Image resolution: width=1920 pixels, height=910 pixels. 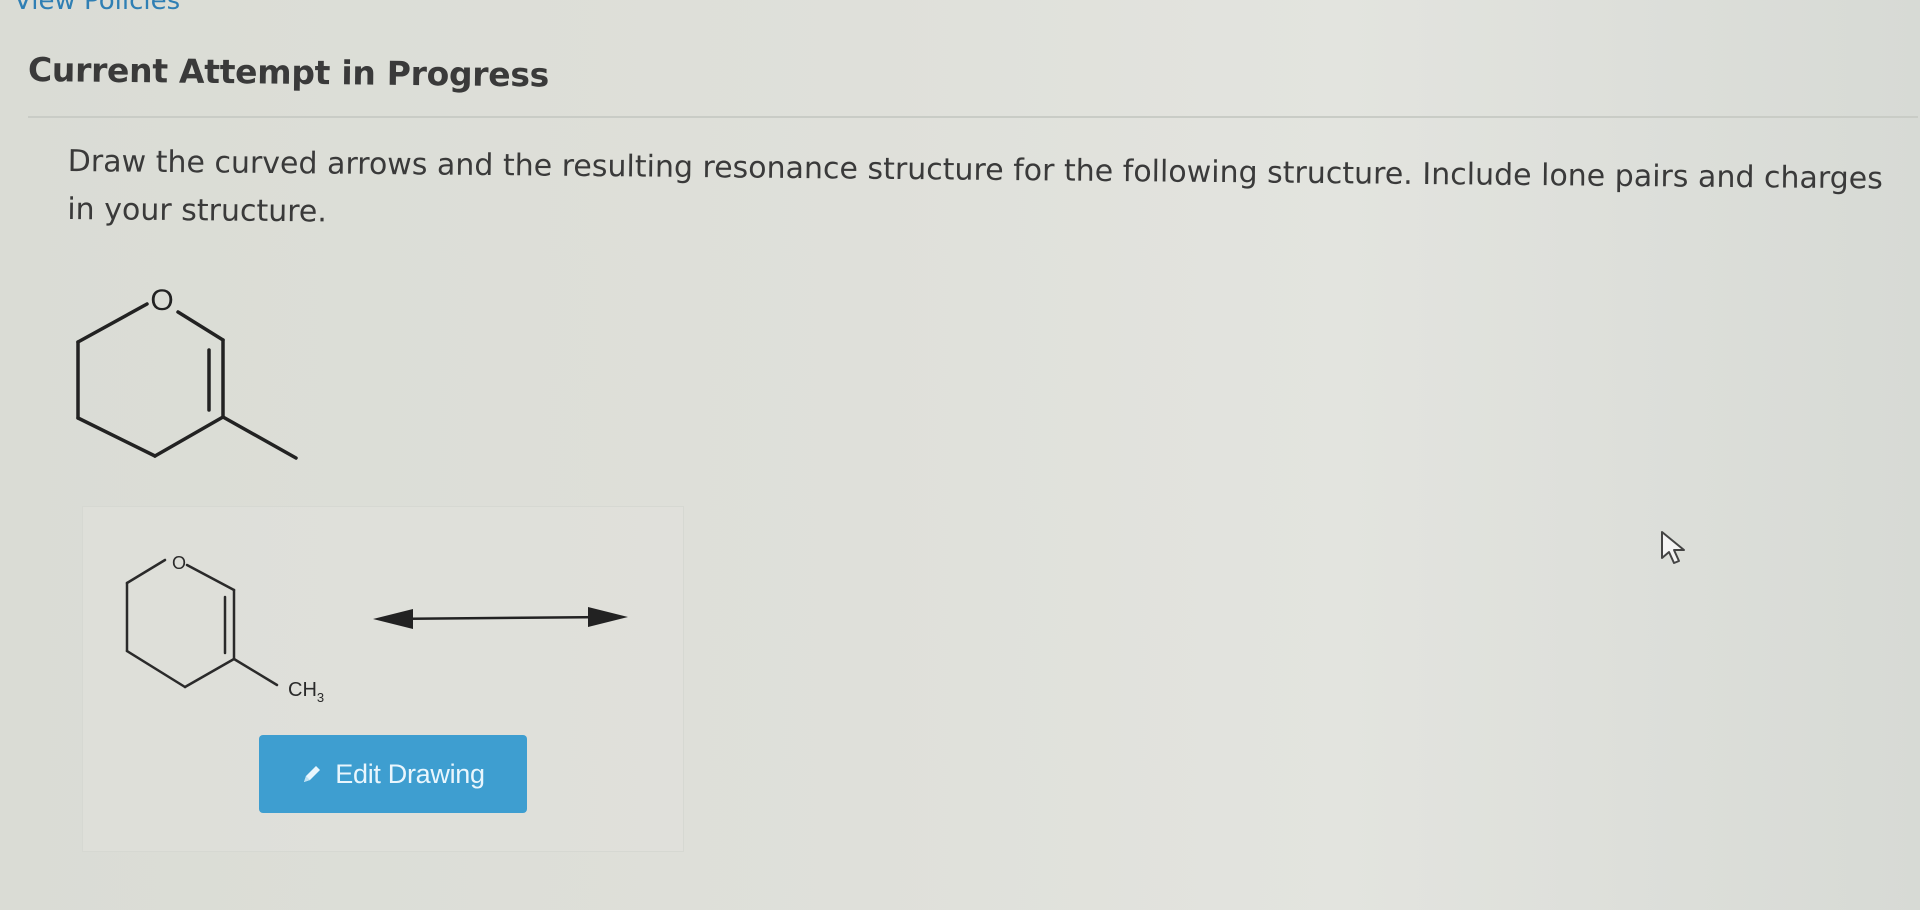 I want to click on edit-drawing-button: Edit Drawing, so click(x=393, y=774).